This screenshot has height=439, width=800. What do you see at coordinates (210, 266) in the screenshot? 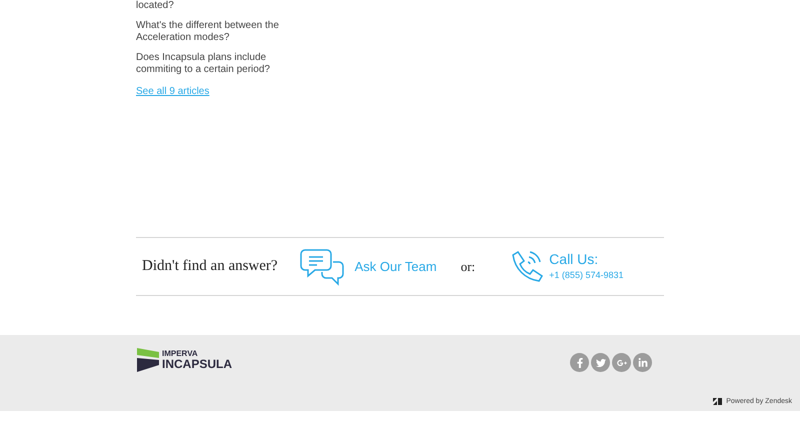
I see `no-answer-text: Didn't find an answer?` at bounding box center [210, 266].